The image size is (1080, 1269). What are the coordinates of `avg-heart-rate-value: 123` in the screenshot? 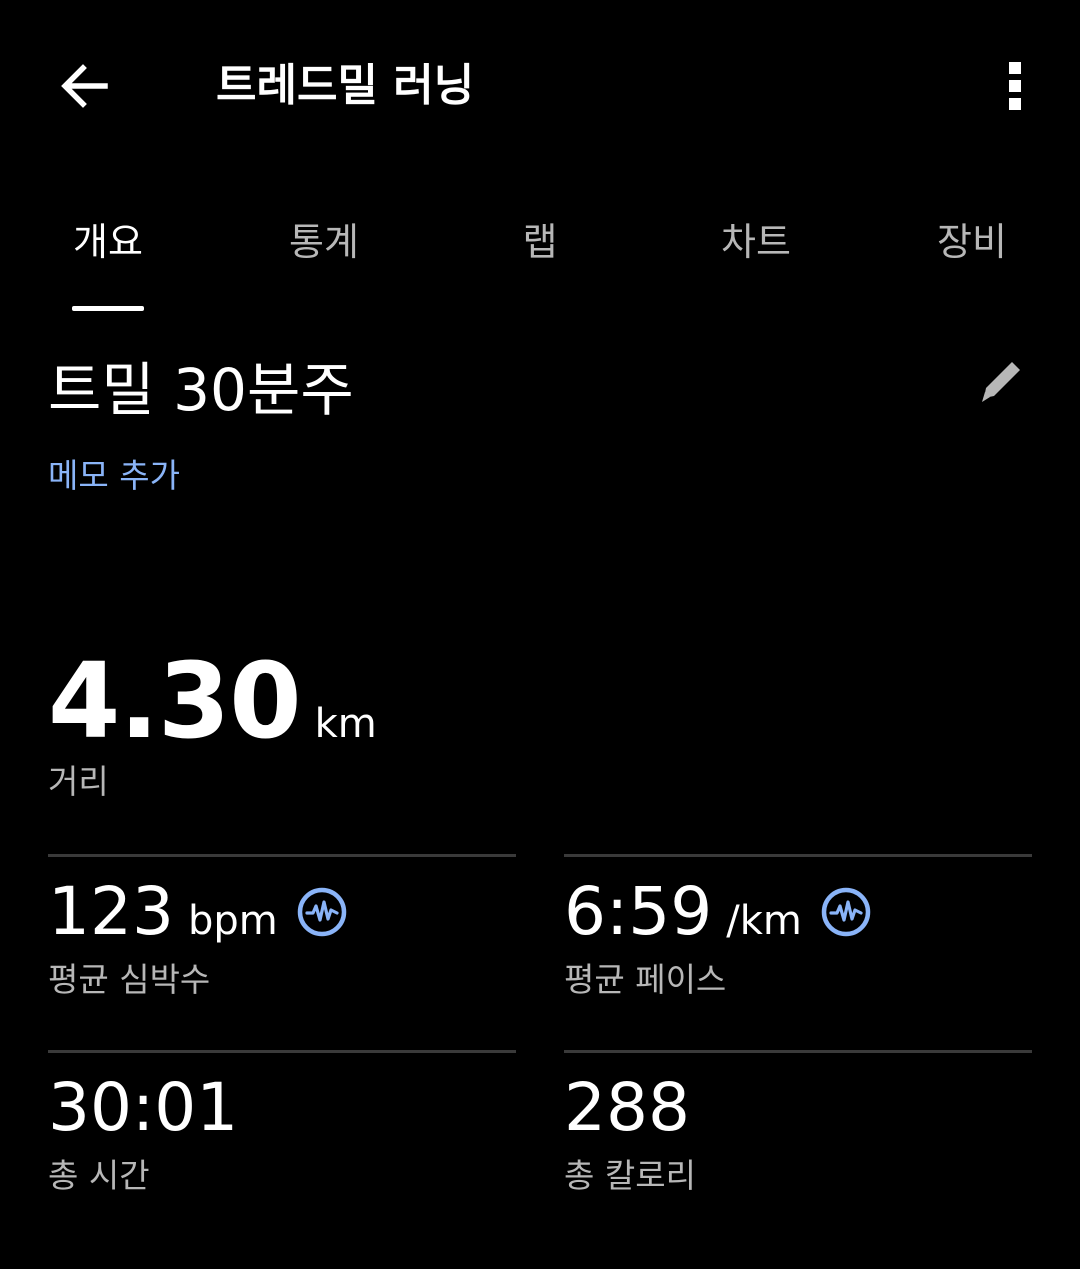 It's located at (111, 911).